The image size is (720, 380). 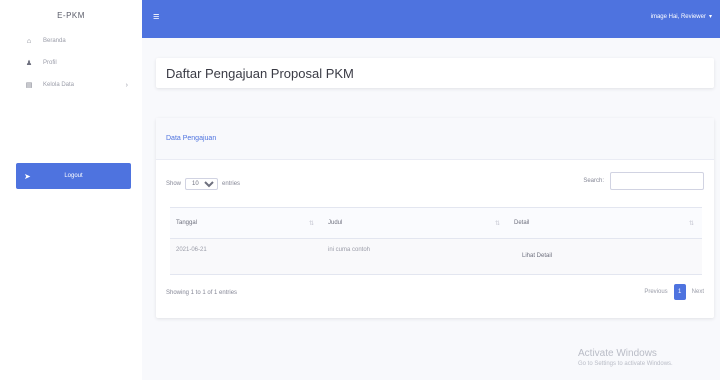 I want to click on sidebar-item-kelola-data: ▤ Kelola Data ›, so click(x=71, y=85).